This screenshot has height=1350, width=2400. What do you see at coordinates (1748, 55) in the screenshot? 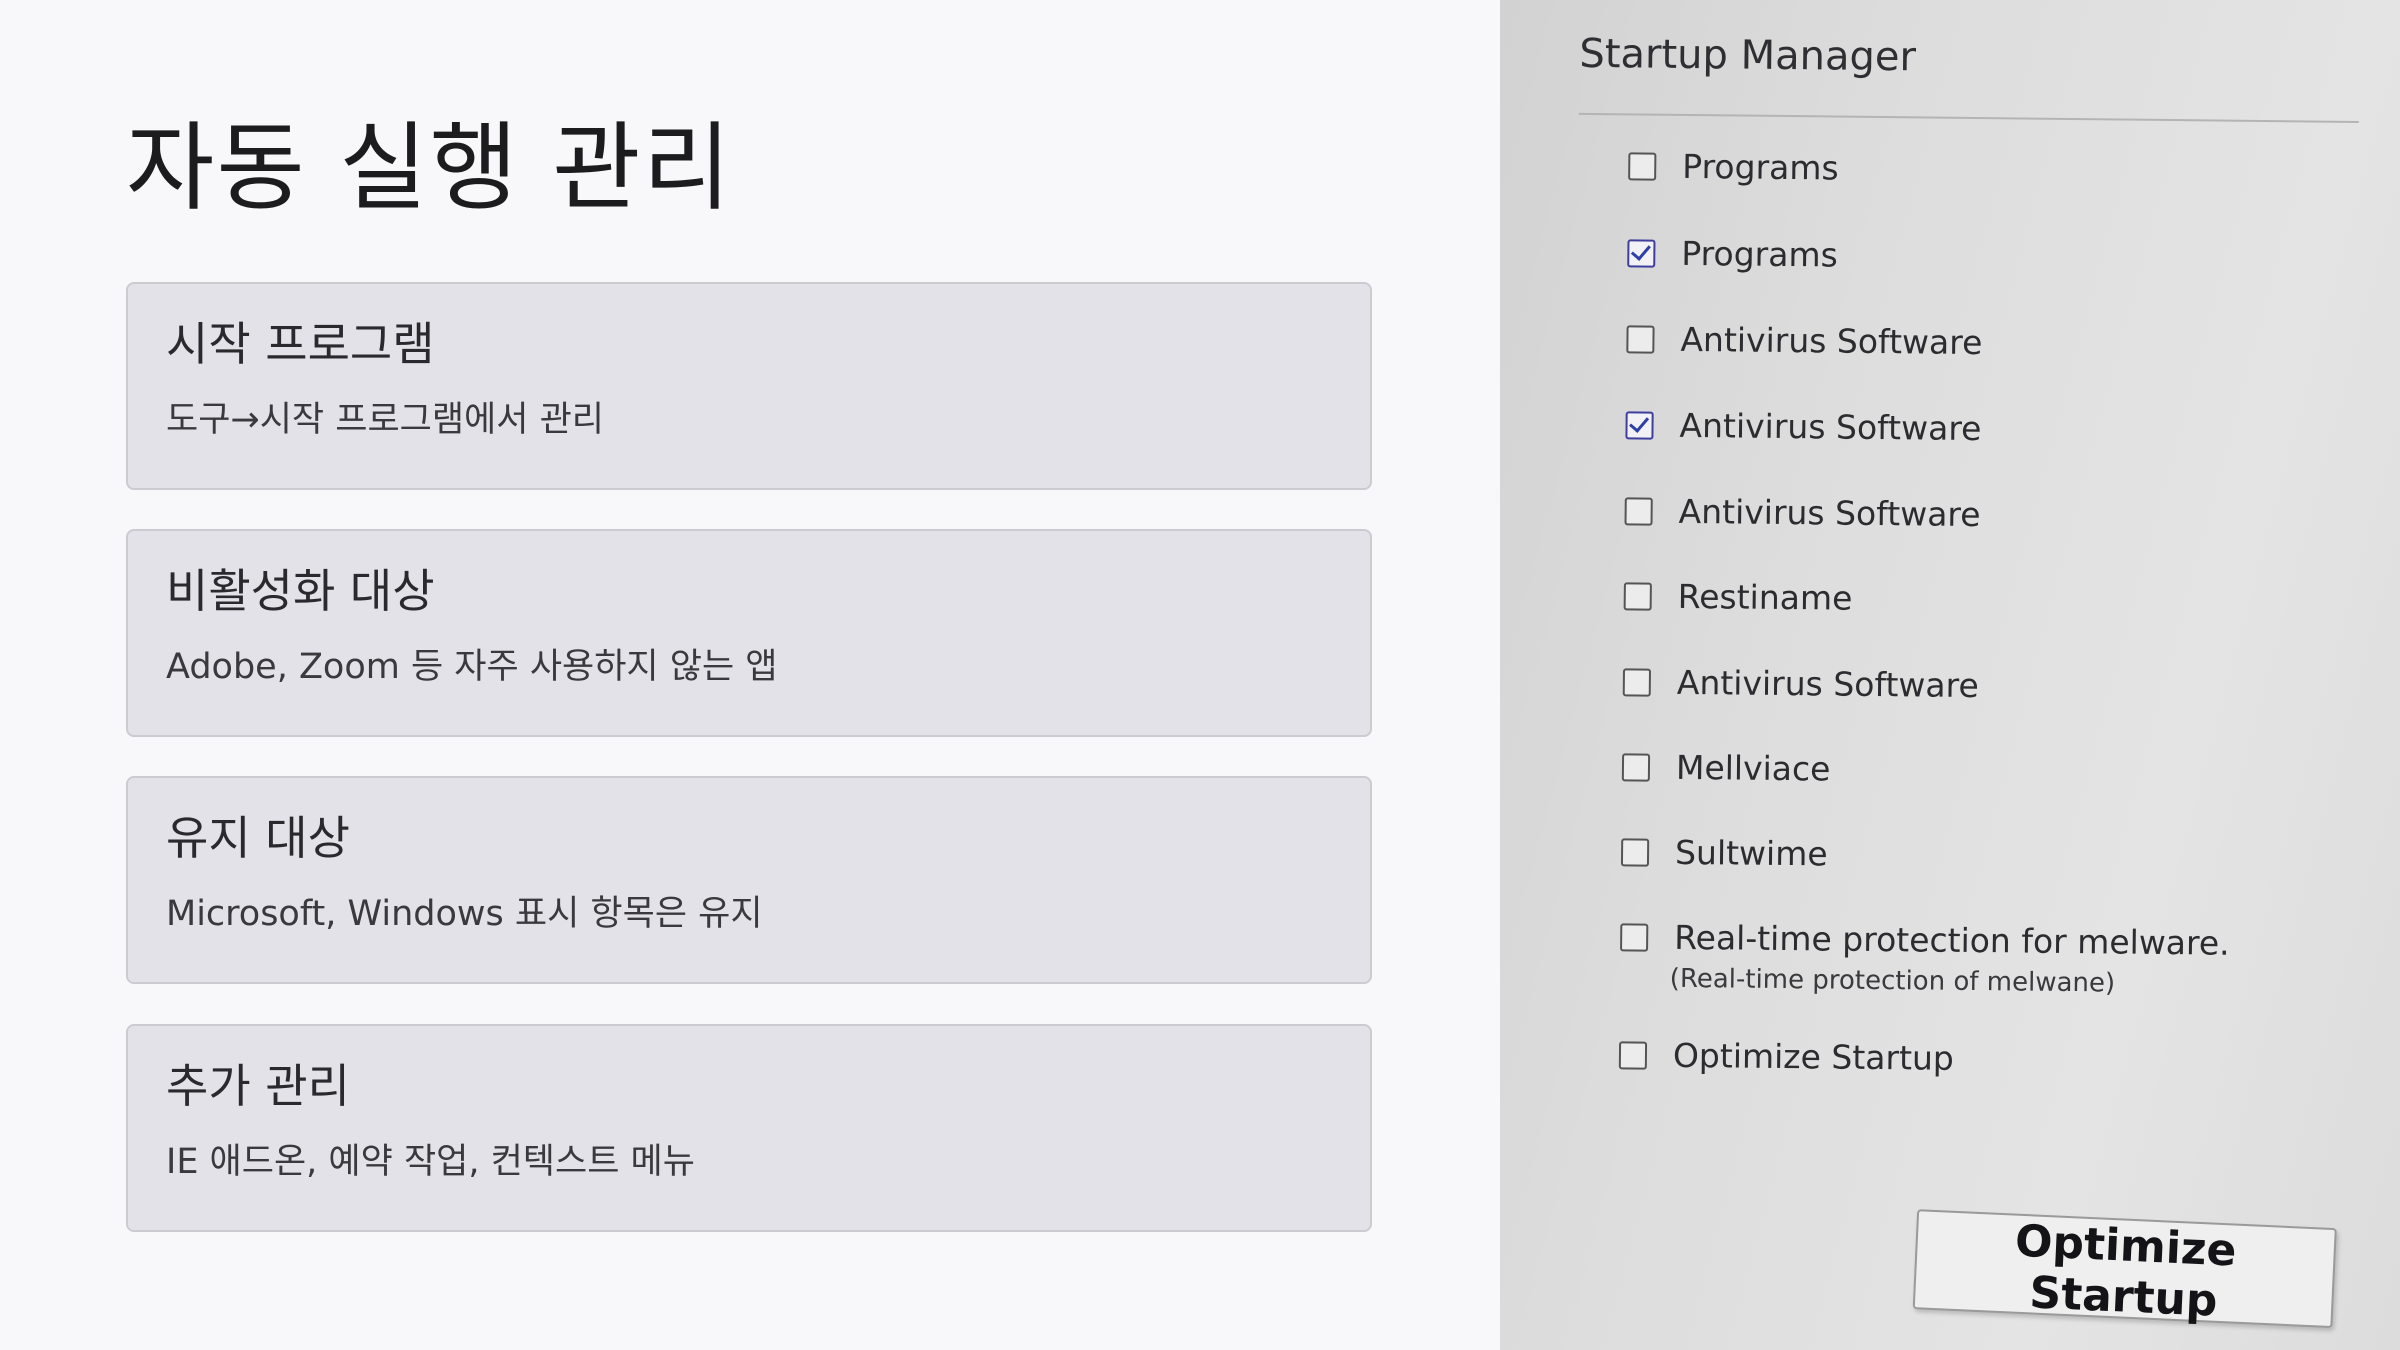
I see `window-title: Startup Manager` at bounding box center [1748, 55].